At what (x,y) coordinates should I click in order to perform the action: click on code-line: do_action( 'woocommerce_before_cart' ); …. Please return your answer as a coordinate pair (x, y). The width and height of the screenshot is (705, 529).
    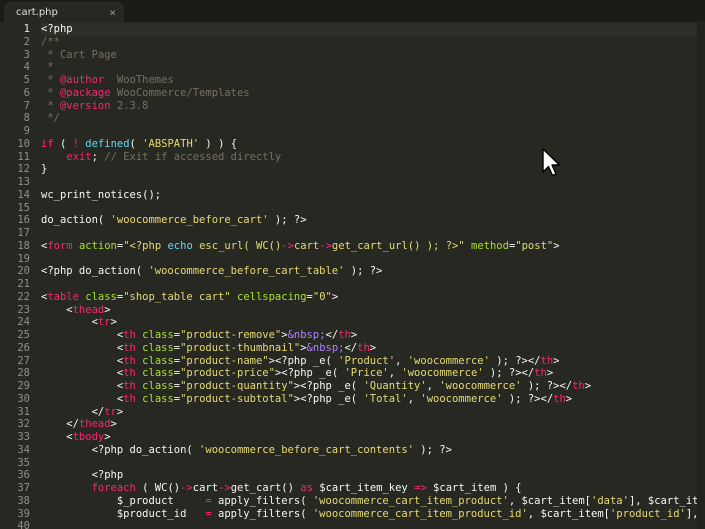
    Looking at the image, I should click on (373, 220).